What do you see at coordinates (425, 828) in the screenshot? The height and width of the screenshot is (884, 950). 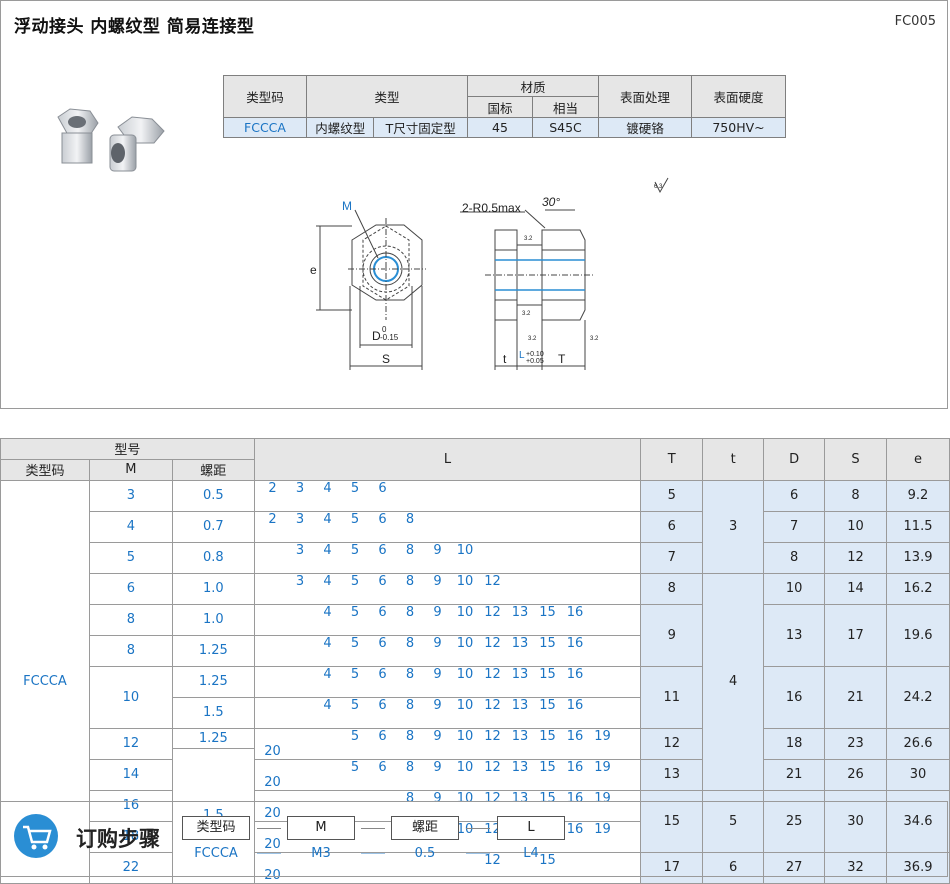 I see `order-box-pitch: 螺距` at bounding box center [425, 828].